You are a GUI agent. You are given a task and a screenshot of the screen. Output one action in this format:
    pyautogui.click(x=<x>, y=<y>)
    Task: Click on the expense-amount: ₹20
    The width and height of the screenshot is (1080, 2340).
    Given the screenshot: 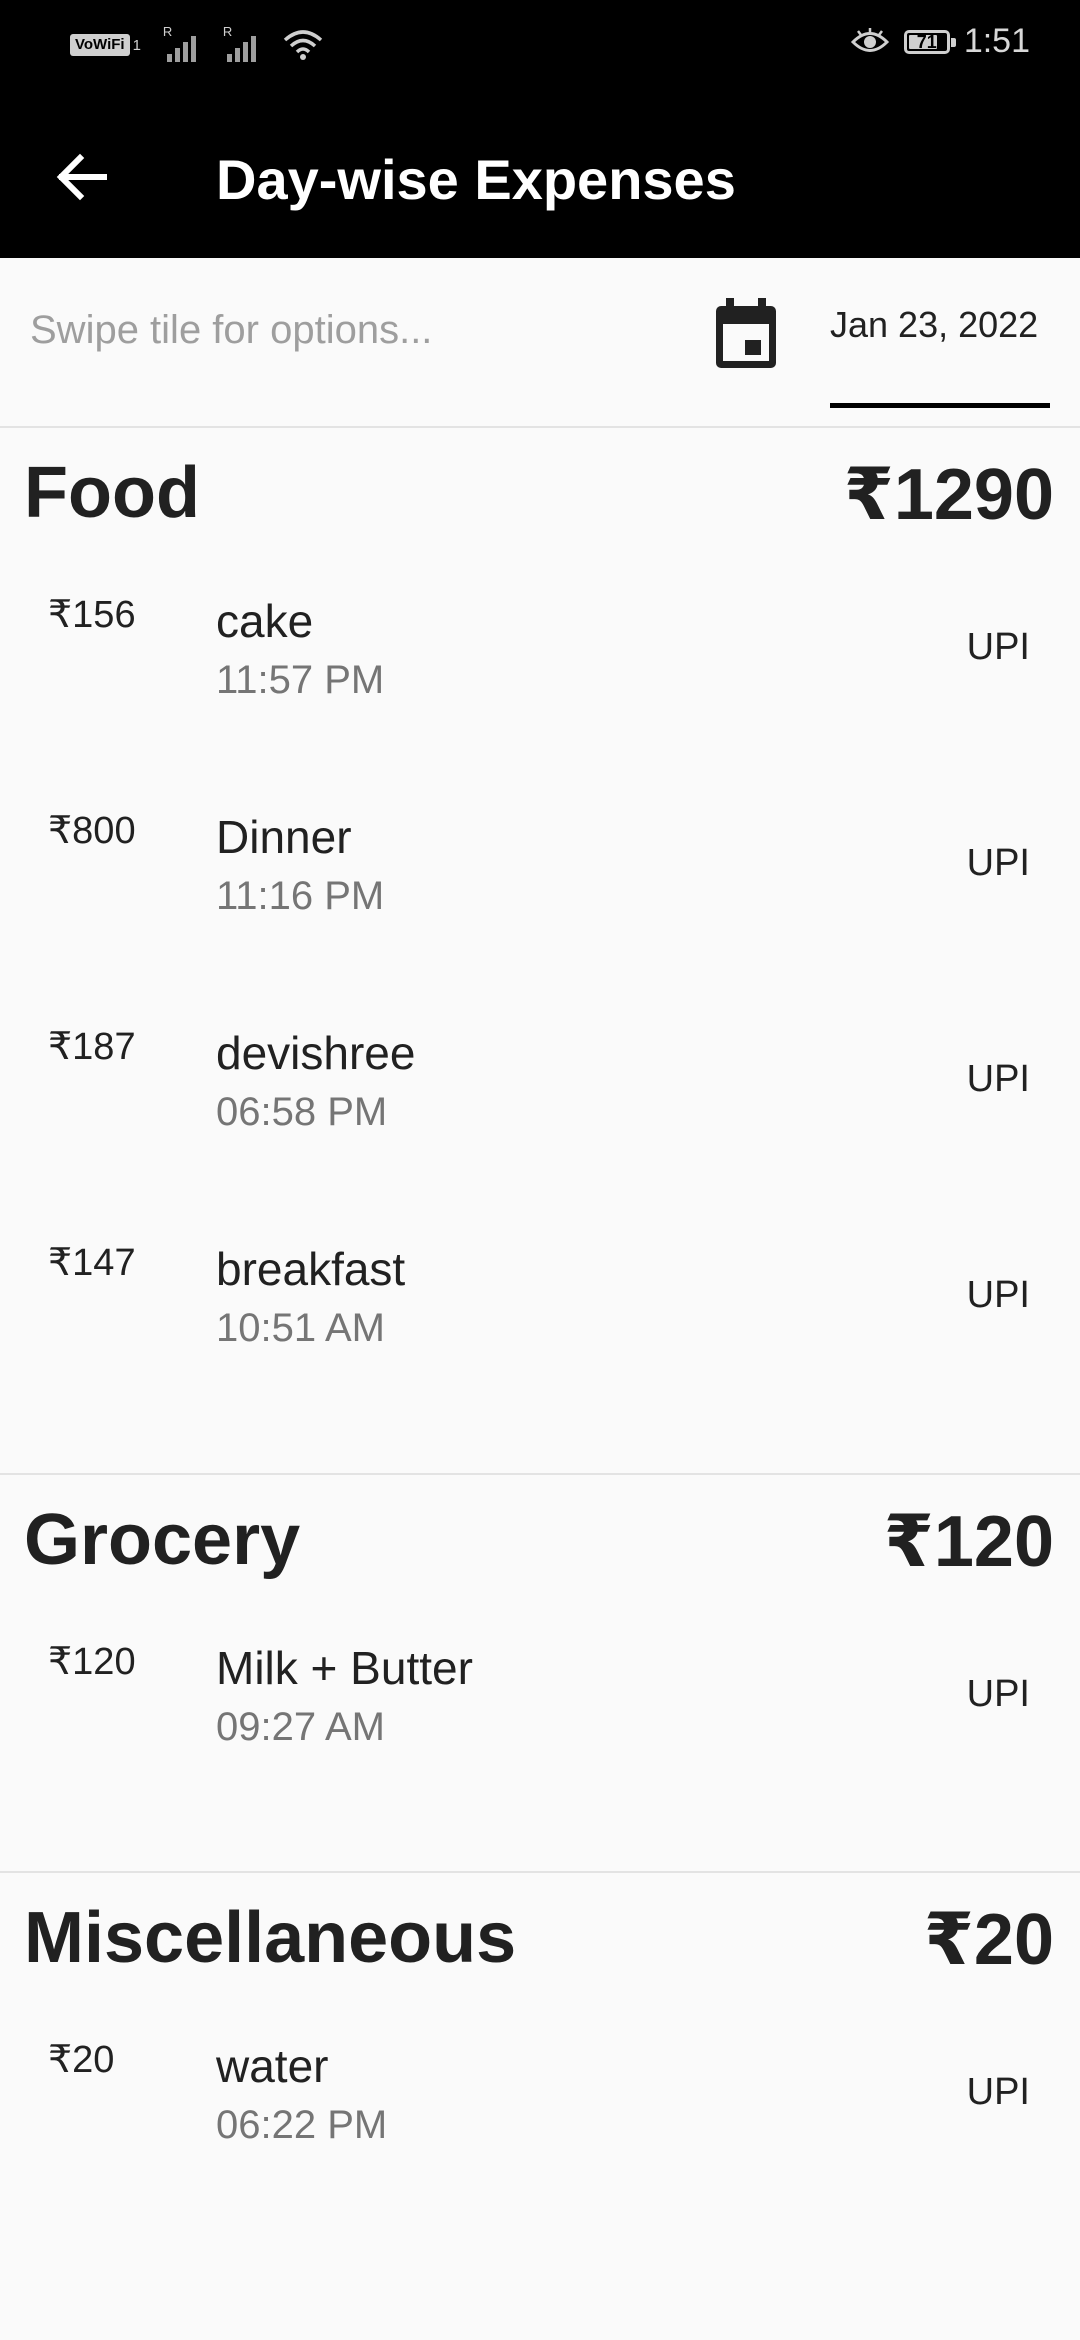 What is the action you would take?
    pyautogui.click(x=81, y=2060)
    